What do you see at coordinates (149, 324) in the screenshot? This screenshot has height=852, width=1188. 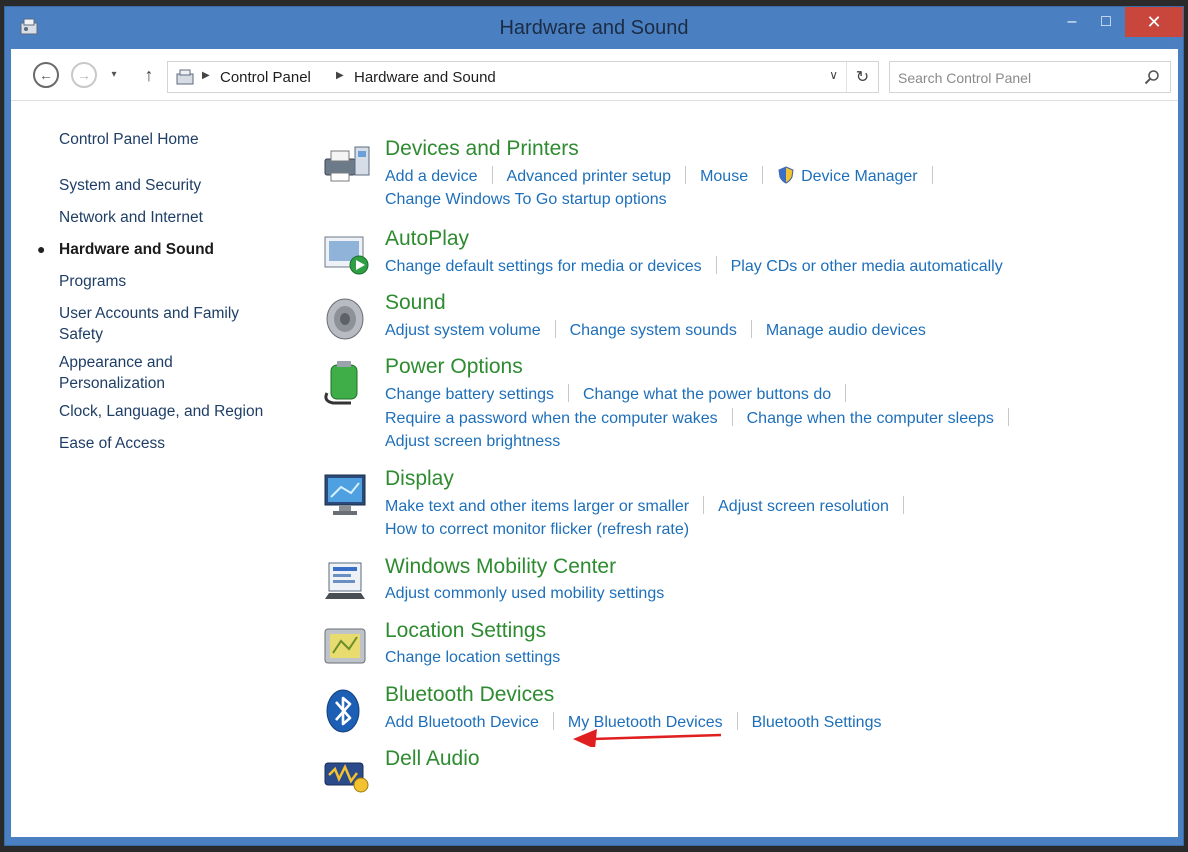 I see `sidebar-item-user-accounts: User Accounts and Family Safety` at bounding box center [149, 324].